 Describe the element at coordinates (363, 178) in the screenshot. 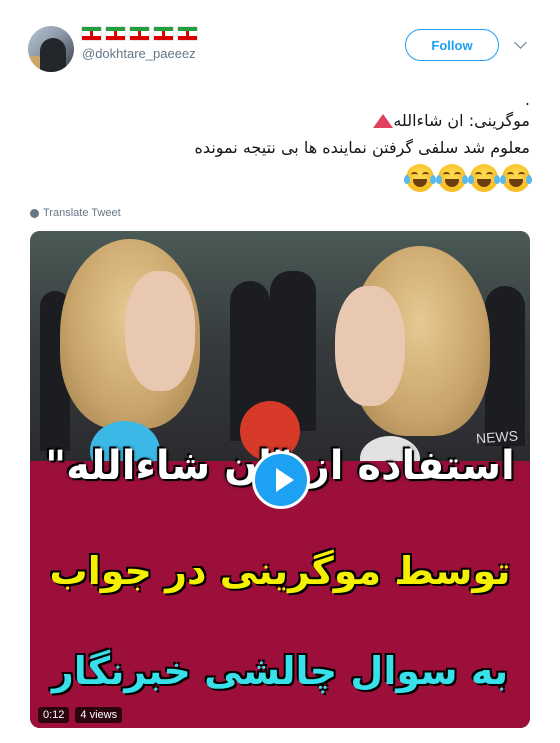

I see `emoji-row` at that location.